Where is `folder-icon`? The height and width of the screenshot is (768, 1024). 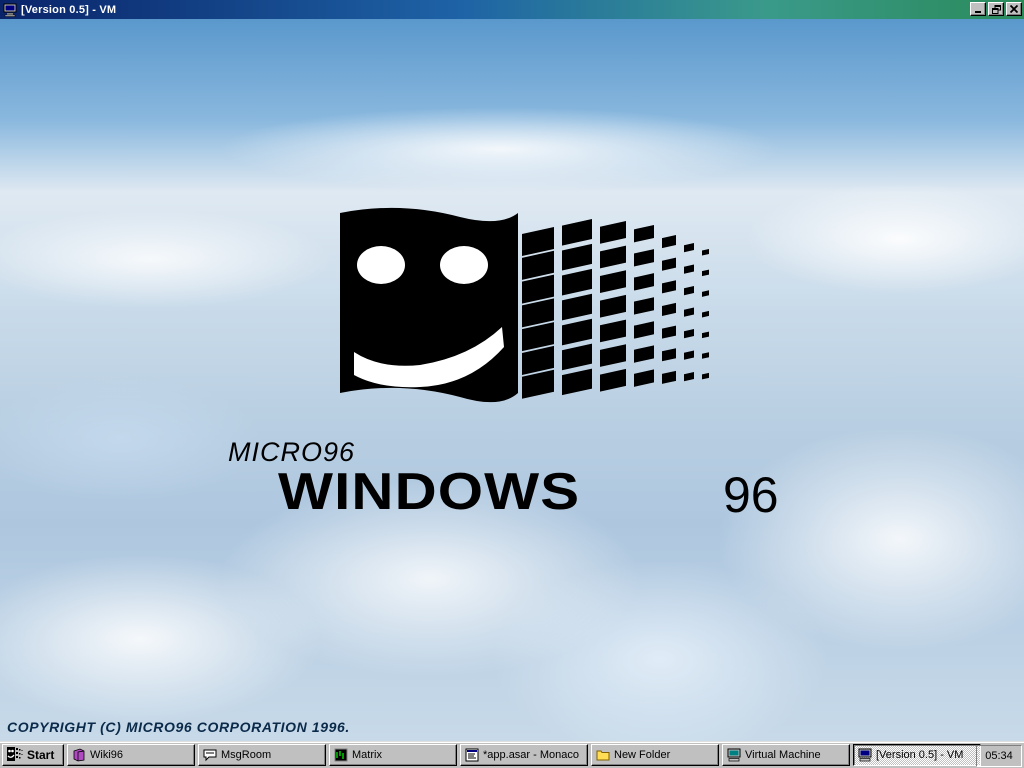 folder-icon is located at coordinates (603, 755).